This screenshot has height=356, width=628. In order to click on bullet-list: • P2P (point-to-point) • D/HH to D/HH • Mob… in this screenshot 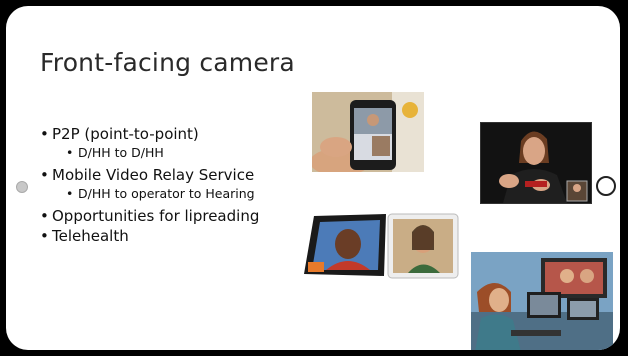, I will do `click(149, 185)`.